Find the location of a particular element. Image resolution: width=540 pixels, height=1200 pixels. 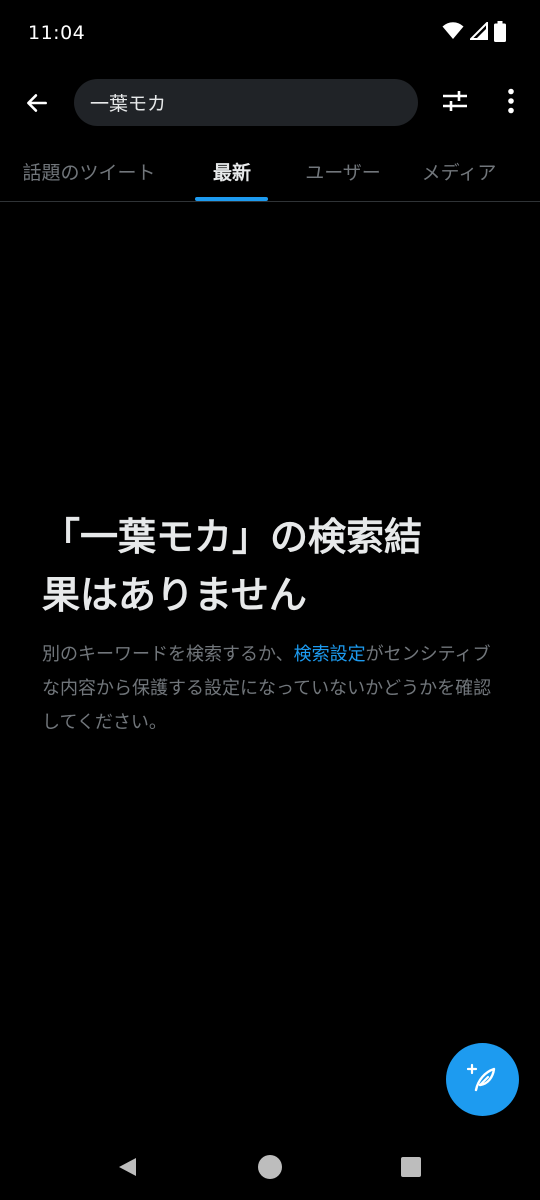

signal-icon is located at coordinates (478, 32).